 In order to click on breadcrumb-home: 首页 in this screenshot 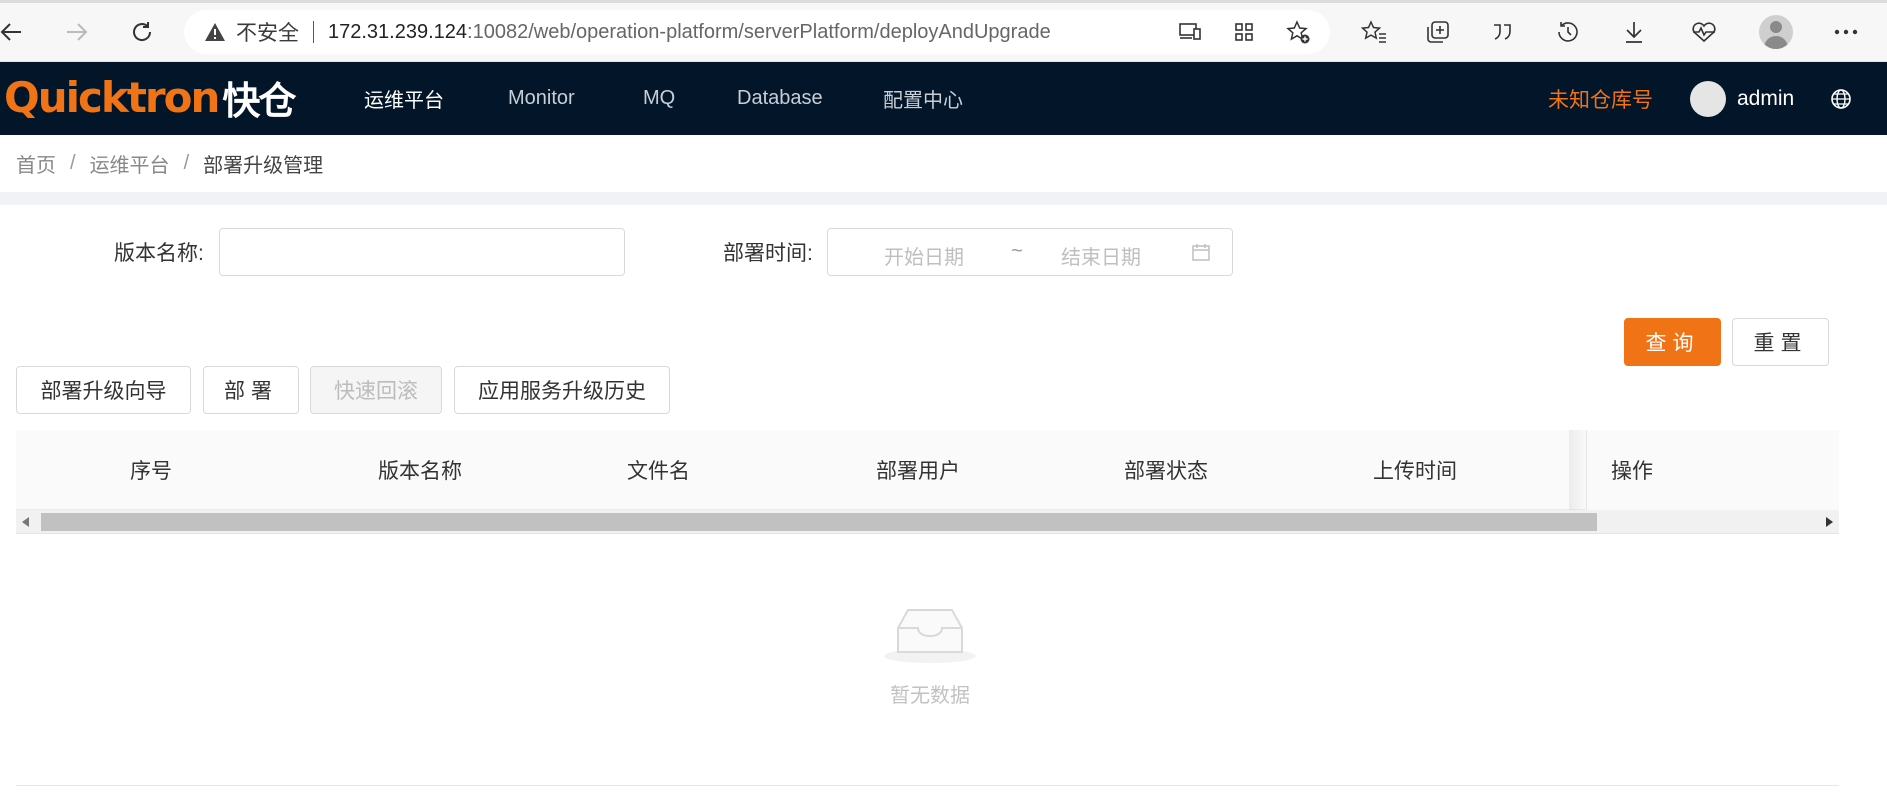, I will do `click(36, 163)`.